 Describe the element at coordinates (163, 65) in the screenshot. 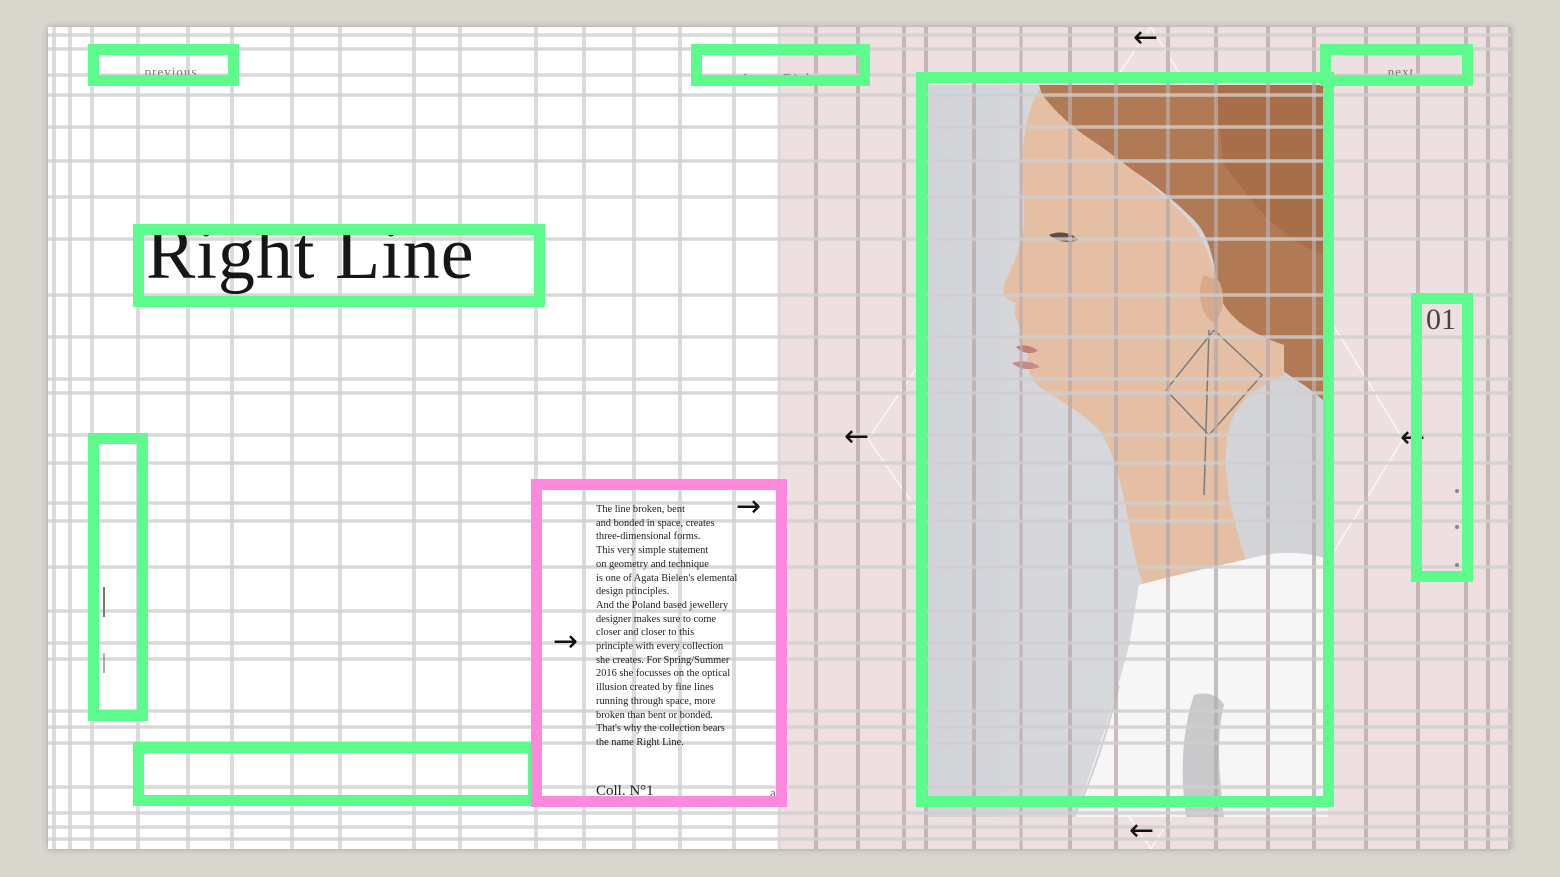

I see `highlight-previous` at that location.